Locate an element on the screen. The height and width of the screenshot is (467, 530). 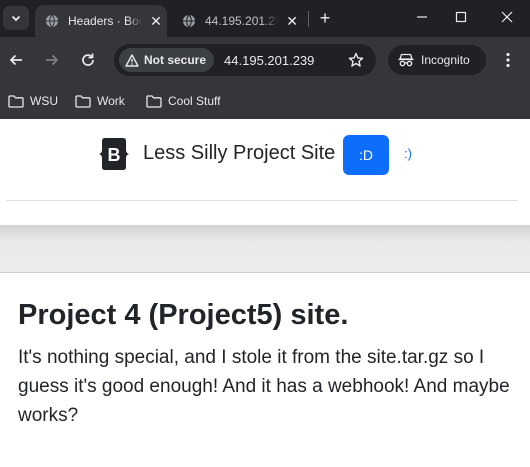
security-chip: Not secure is located at coordinates (167, 60).